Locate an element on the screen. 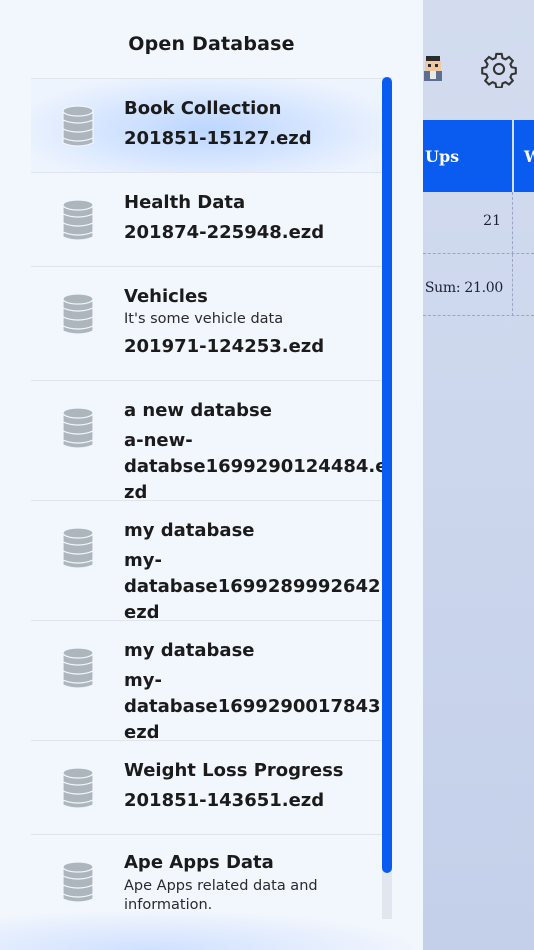  column-header-ups: Ups is located at coordinates (468, 156).